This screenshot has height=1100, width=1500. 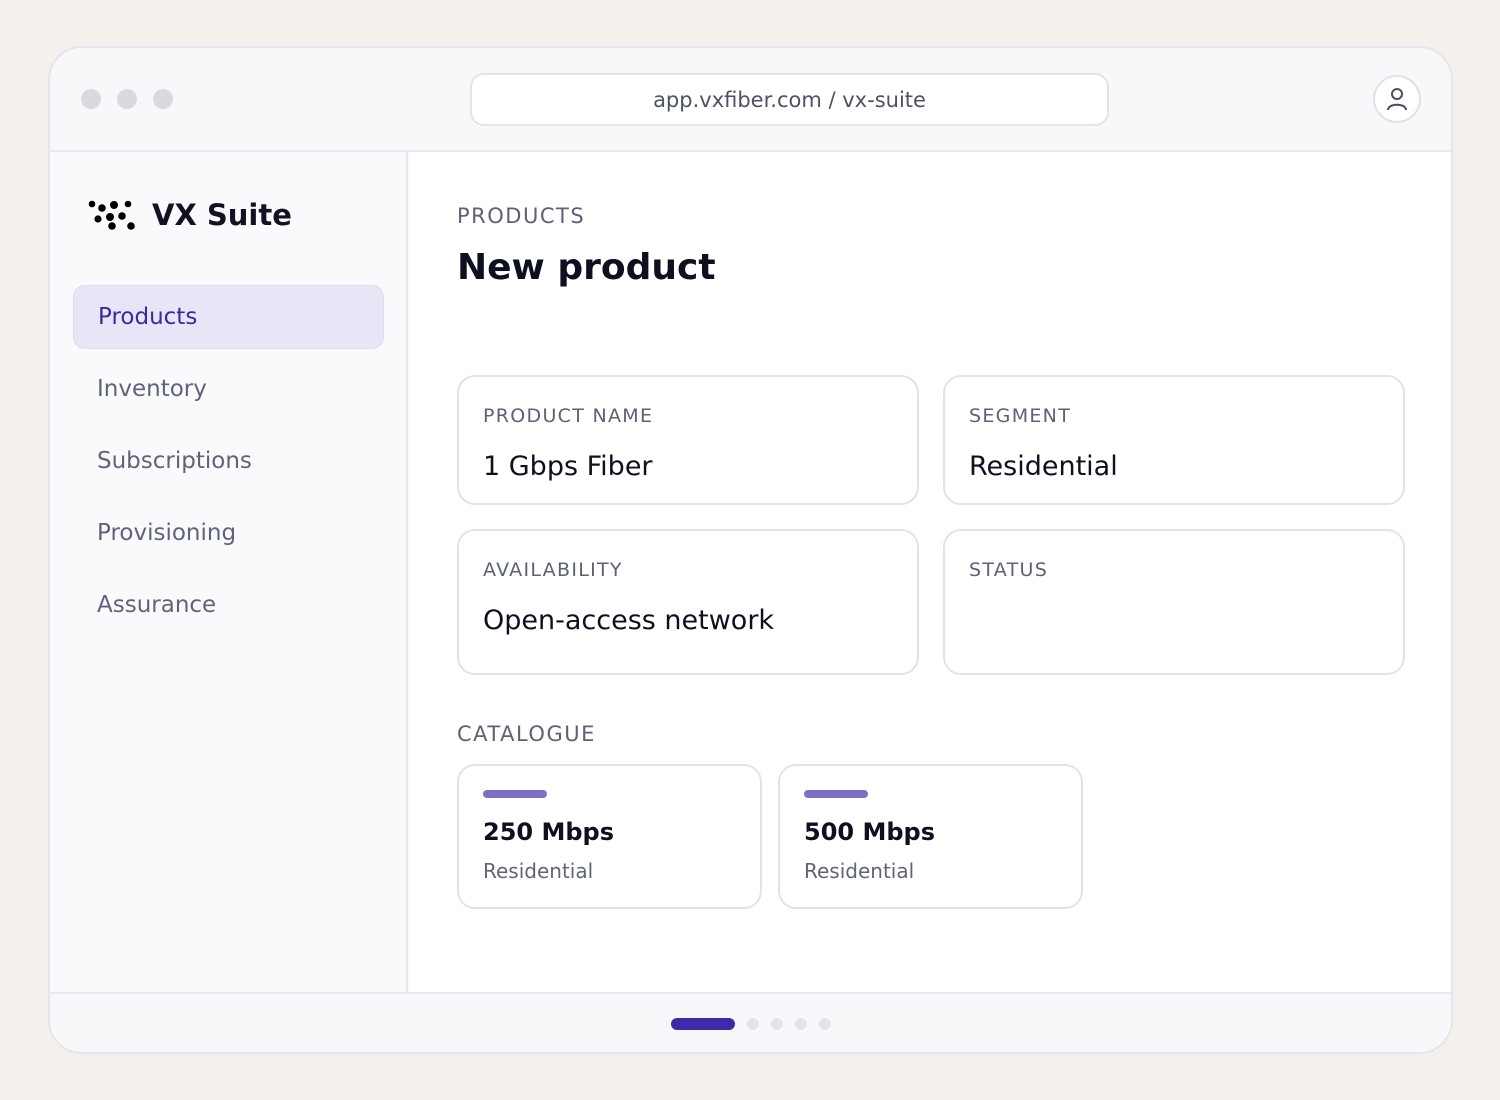 I want to click on availability-label: AVAILABILITY, so click(x=553, y=570).